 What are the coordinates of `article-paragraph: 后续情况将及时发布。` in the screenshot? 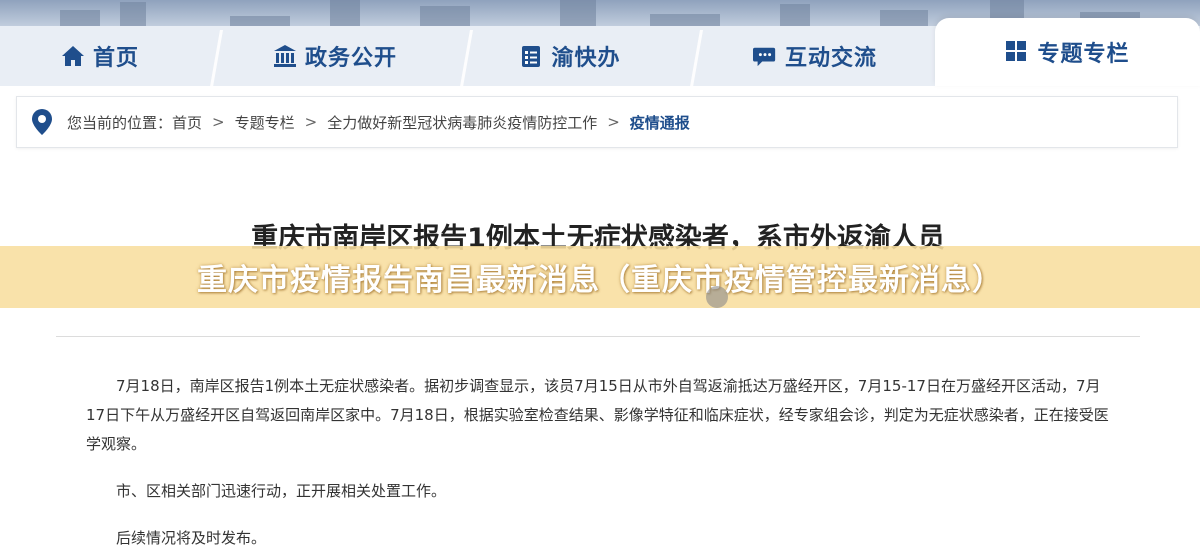 It's located at (191, 538).